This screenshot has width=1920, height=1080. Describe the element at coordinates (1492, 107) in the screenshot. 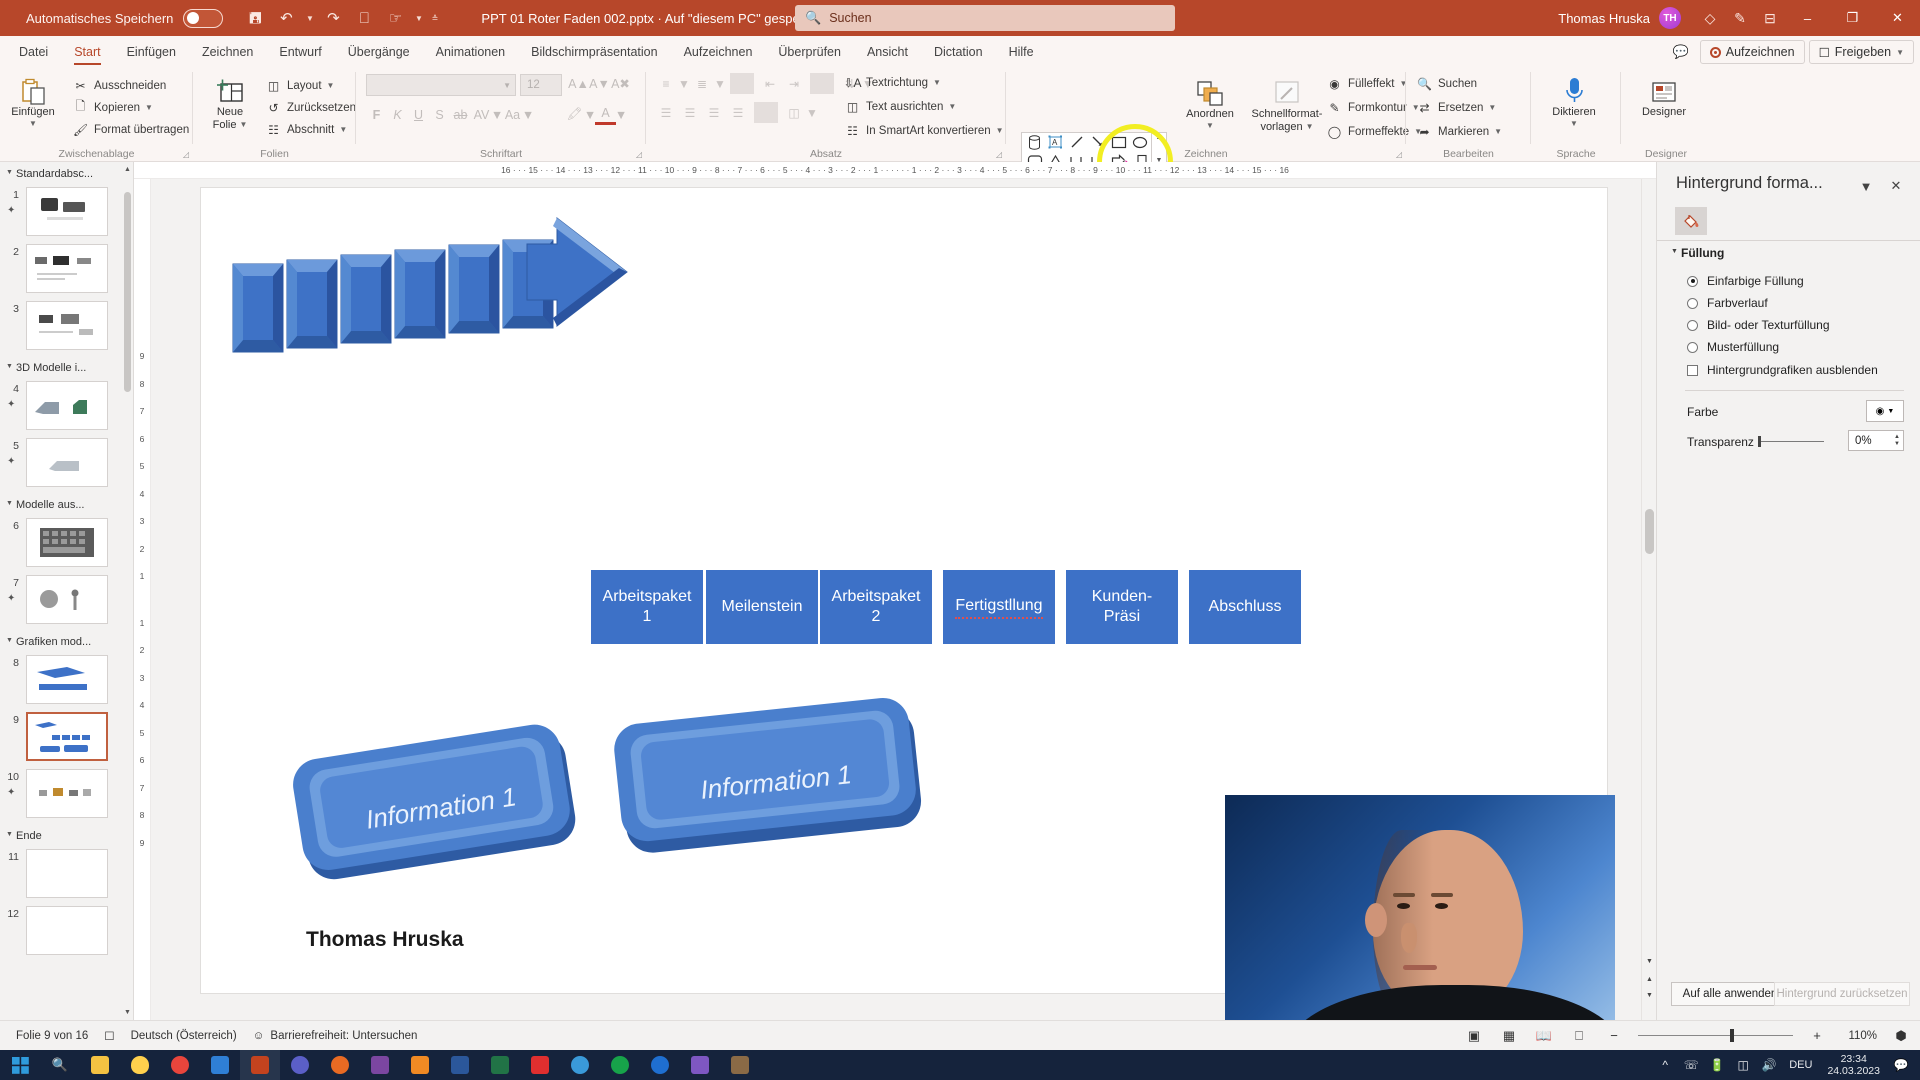

I see `replace-dropdown-icon: ▼` at that location.